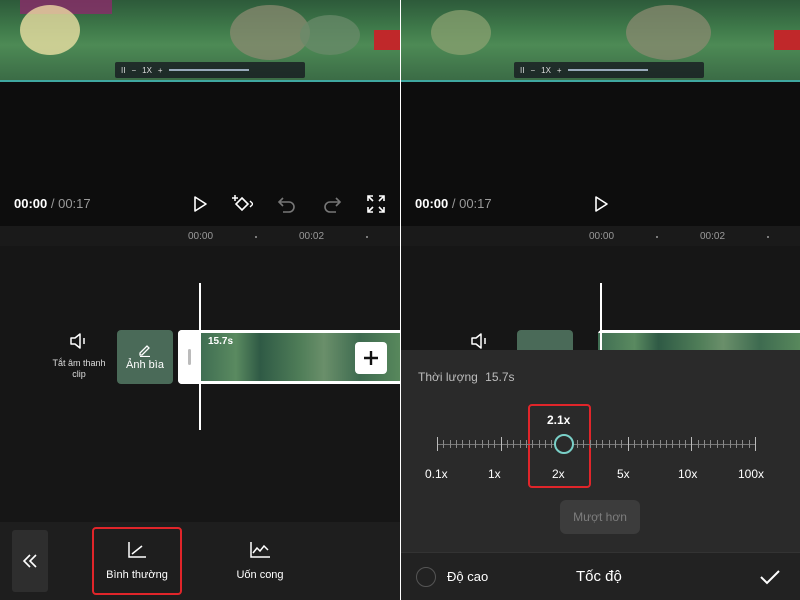 The width and height of the screenshot is (800, 600). Describe the element at coordinates (448, 377) in the screenshot. I see `duration-label: Thời lượng` at that location.